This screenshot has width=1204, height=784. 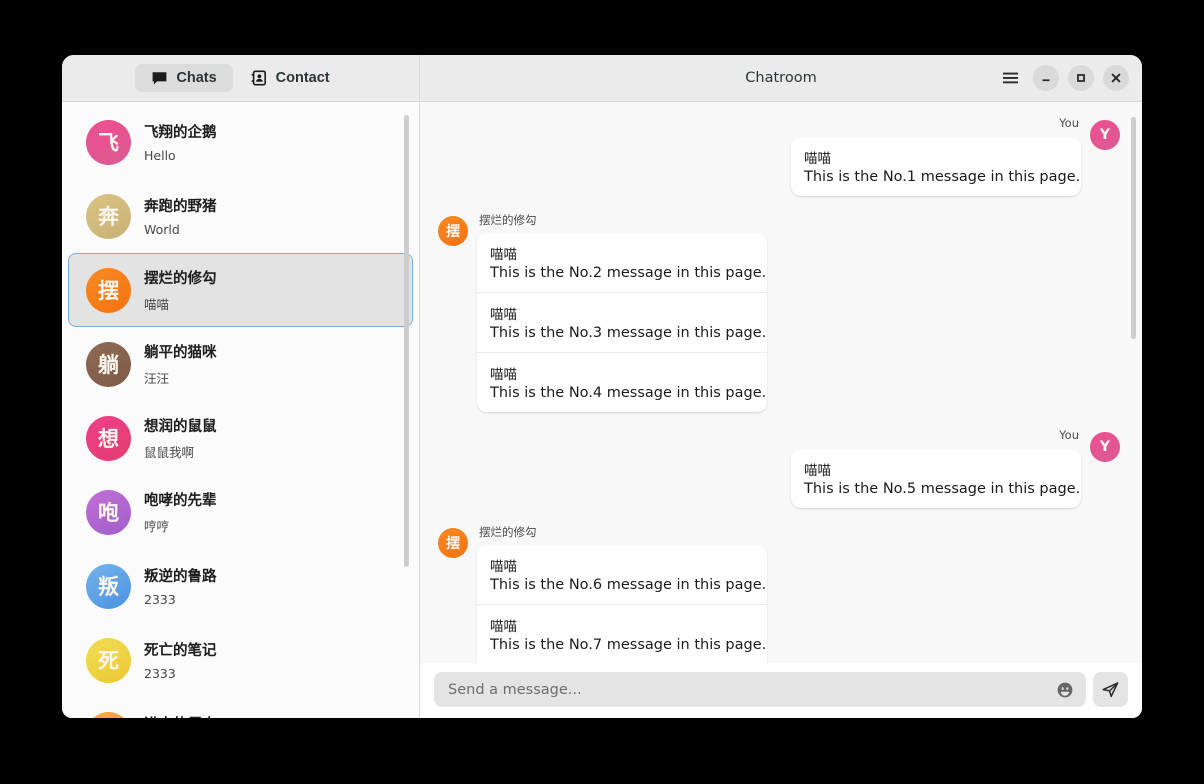 I want to click on sidebar-header: Chats Contact, so click(x=241, y=78).